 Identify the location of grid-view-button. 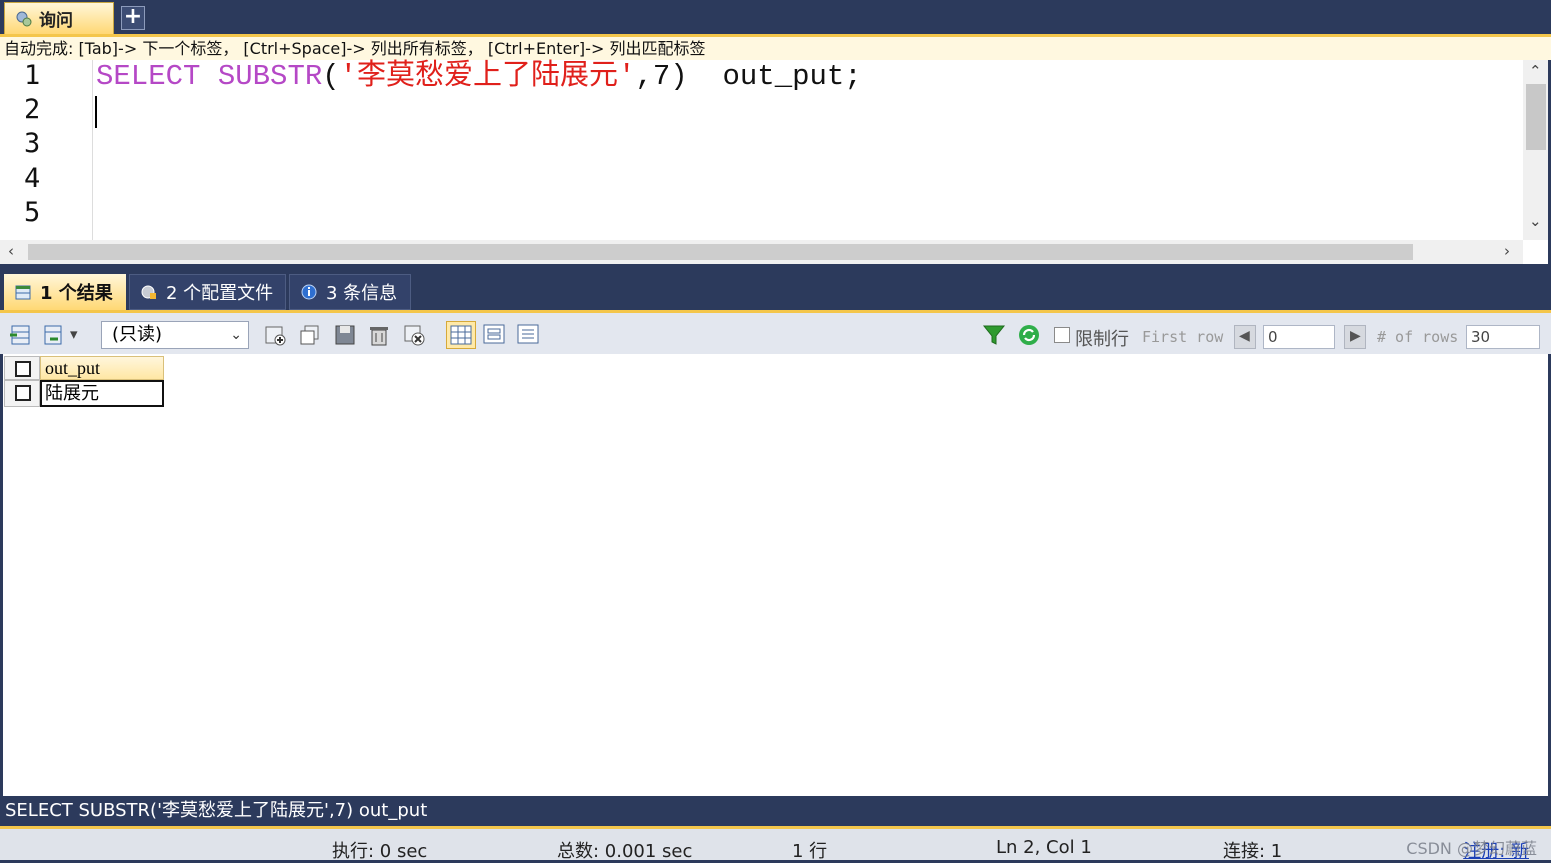
(461, 335).